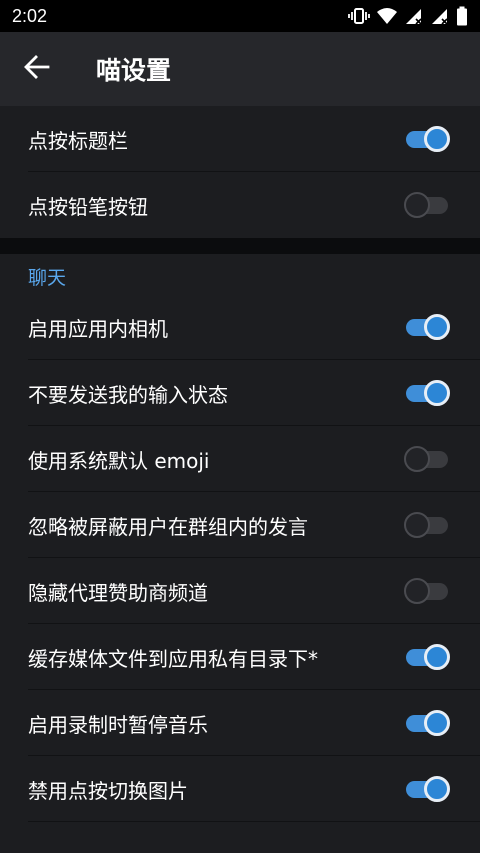  I want to click on setting-label: 缓存媒体文件到应用私有目录下*, so click(173, 658).